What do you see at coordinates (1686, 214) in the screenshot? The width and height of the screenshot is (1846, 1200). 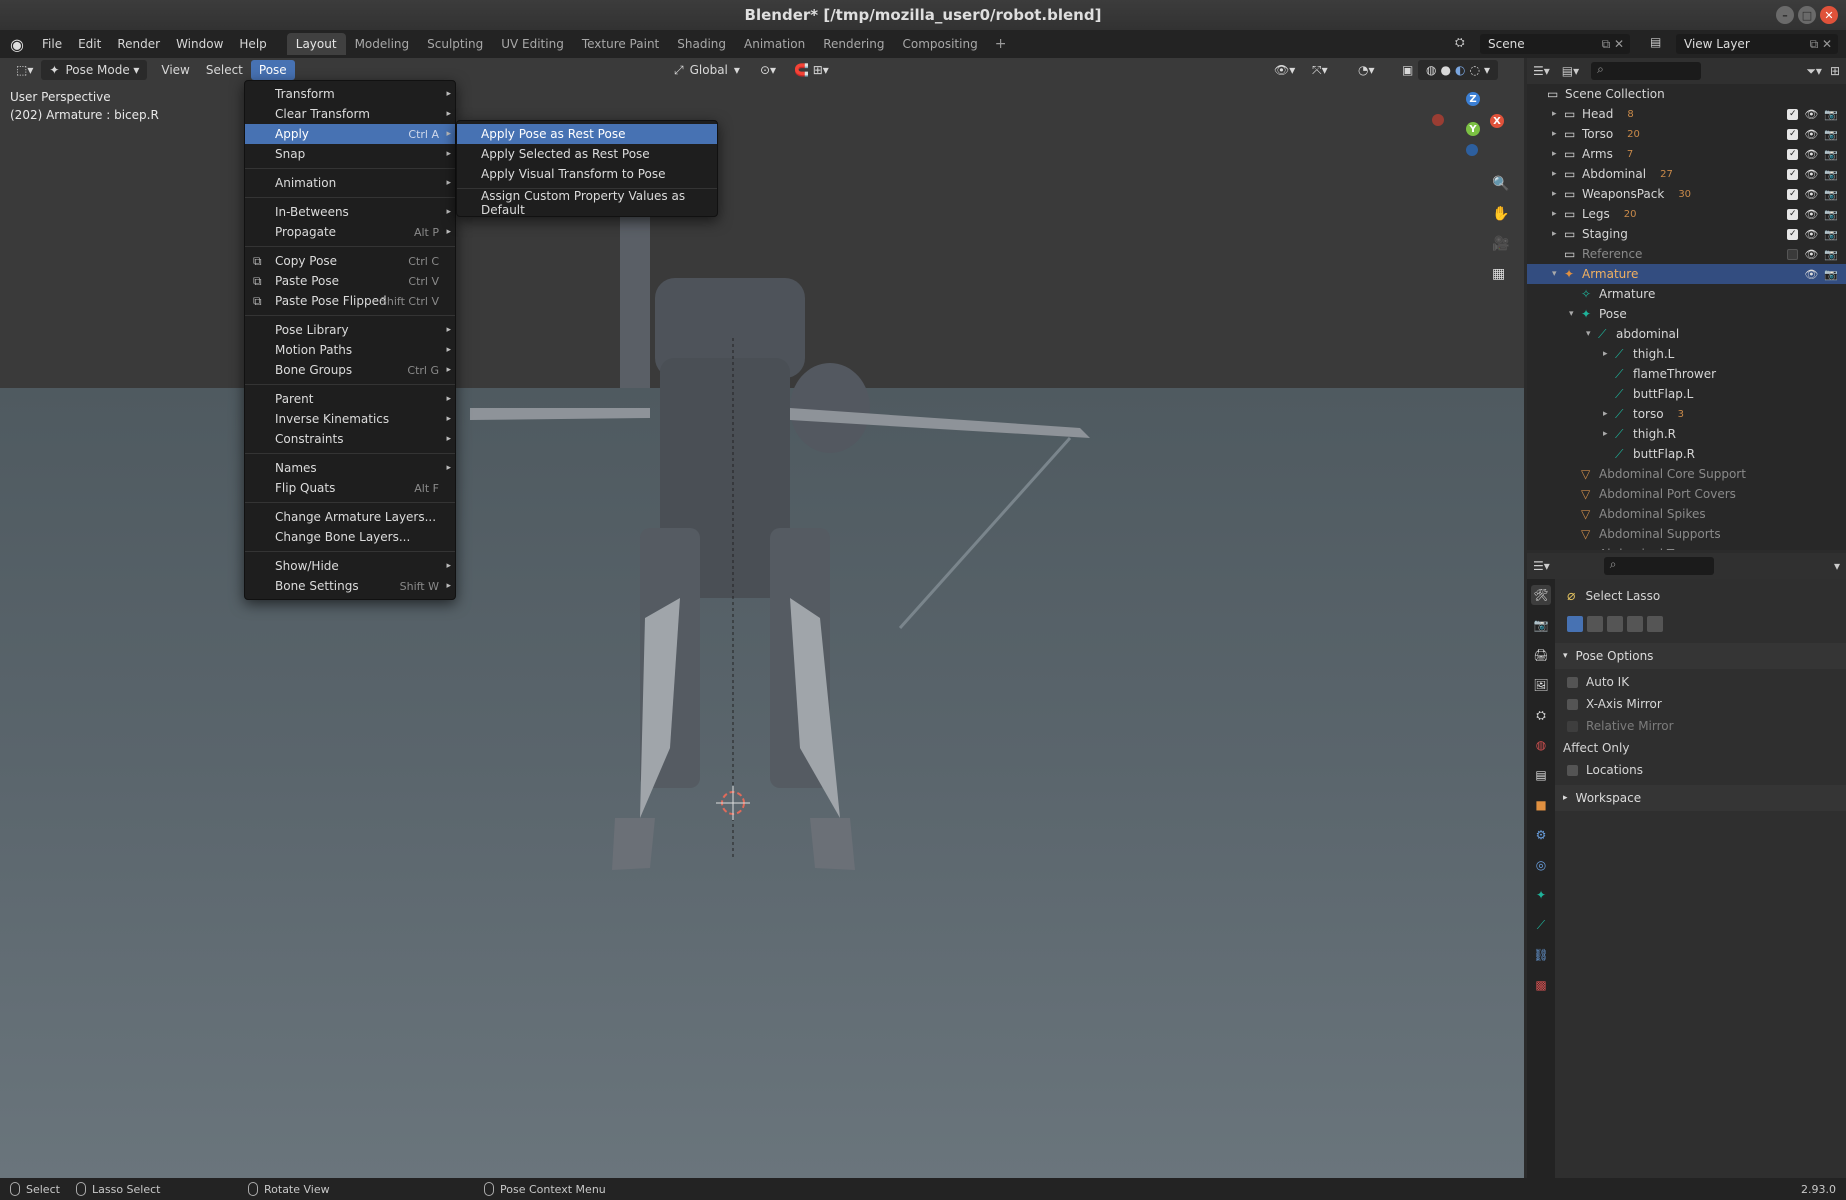 I see `outliner-row-legs: ▸ ▭ Legs 20 ✓ 👁 📷` at bounding box center [1686, 214].